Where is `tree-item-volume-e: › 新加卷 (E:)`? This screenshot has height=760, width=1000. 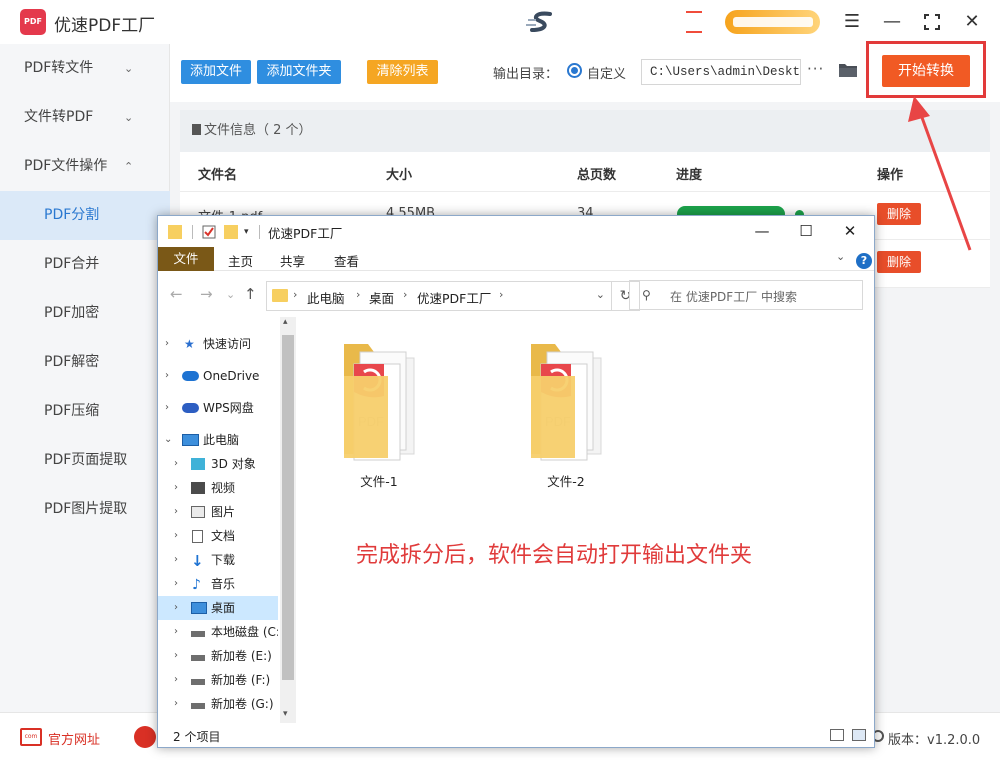
tree-item-volume-e: › 新加卷 (E:) is located at coordinates (218, 656).